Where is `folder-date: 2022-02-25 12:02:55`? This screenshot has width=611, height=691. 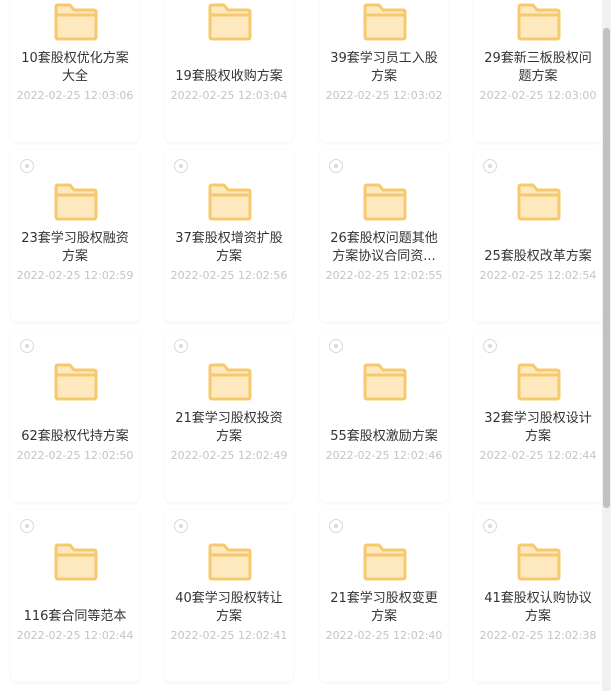
folder-date: 2022-02-25 12:02:55 is located at coordinates (384, 275).